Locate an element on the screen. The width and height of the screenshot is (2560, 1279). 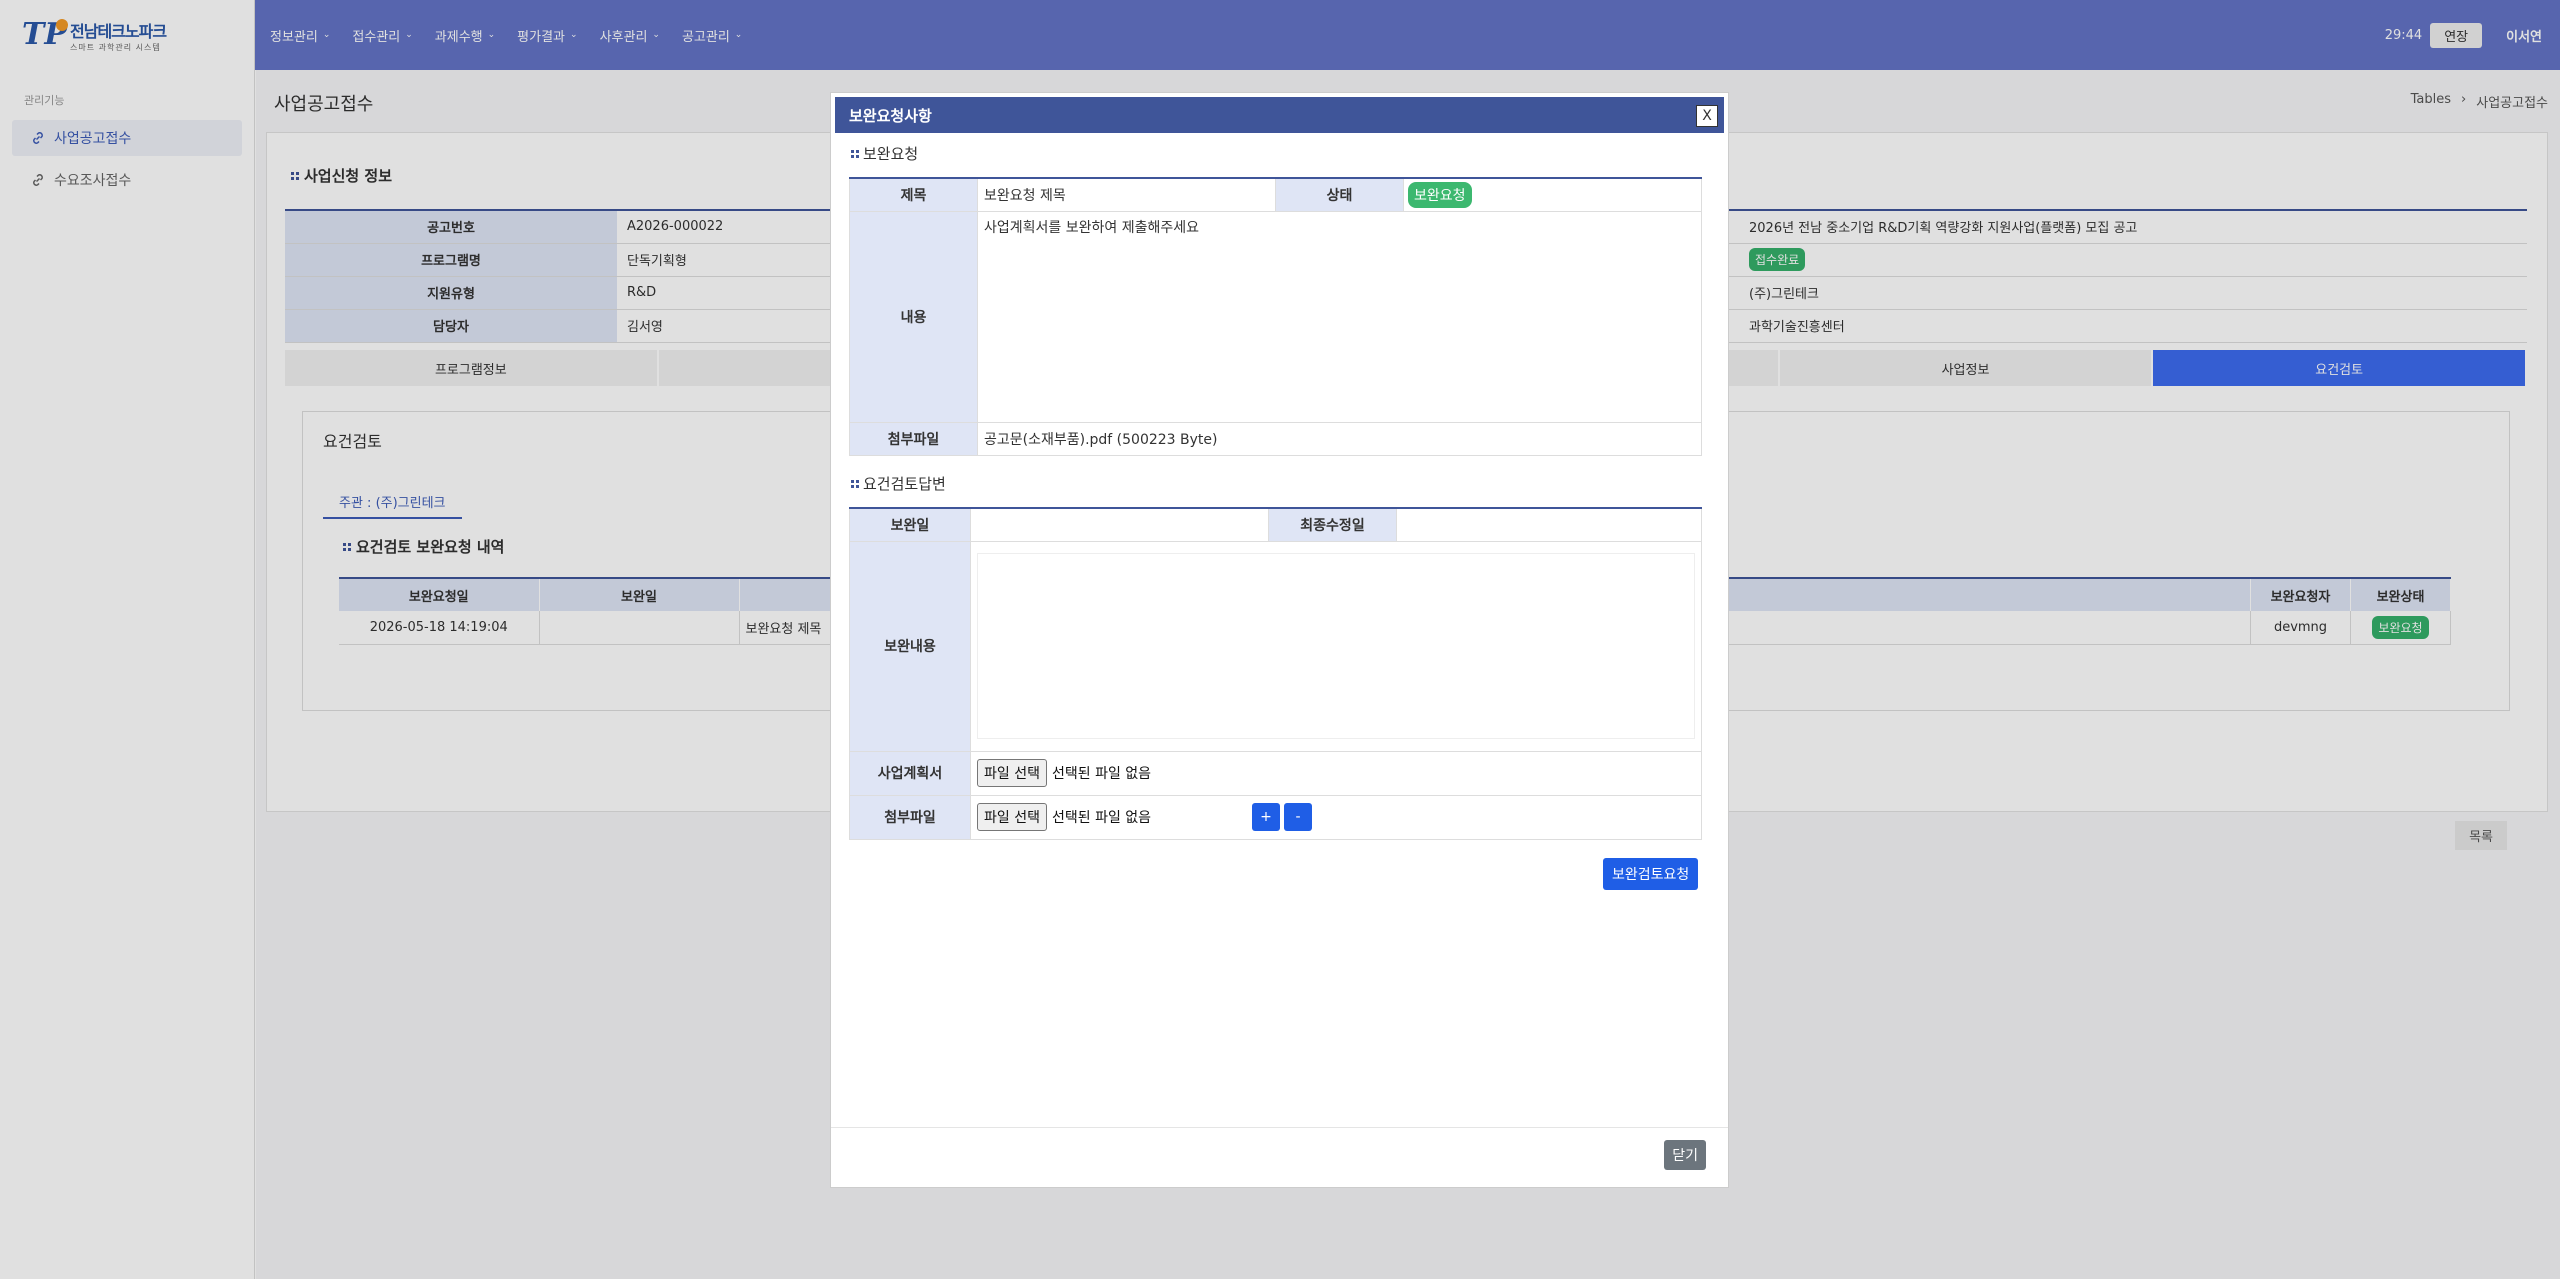
request-subject: 보완요청 제목 is located at coordinates (1126, 194).